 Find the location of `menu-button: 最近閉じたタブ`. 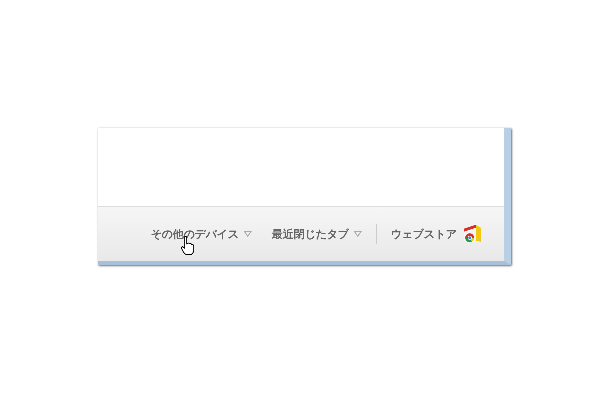

menu-button: 最近閉じたタブ is located at coordinates (317, 234).